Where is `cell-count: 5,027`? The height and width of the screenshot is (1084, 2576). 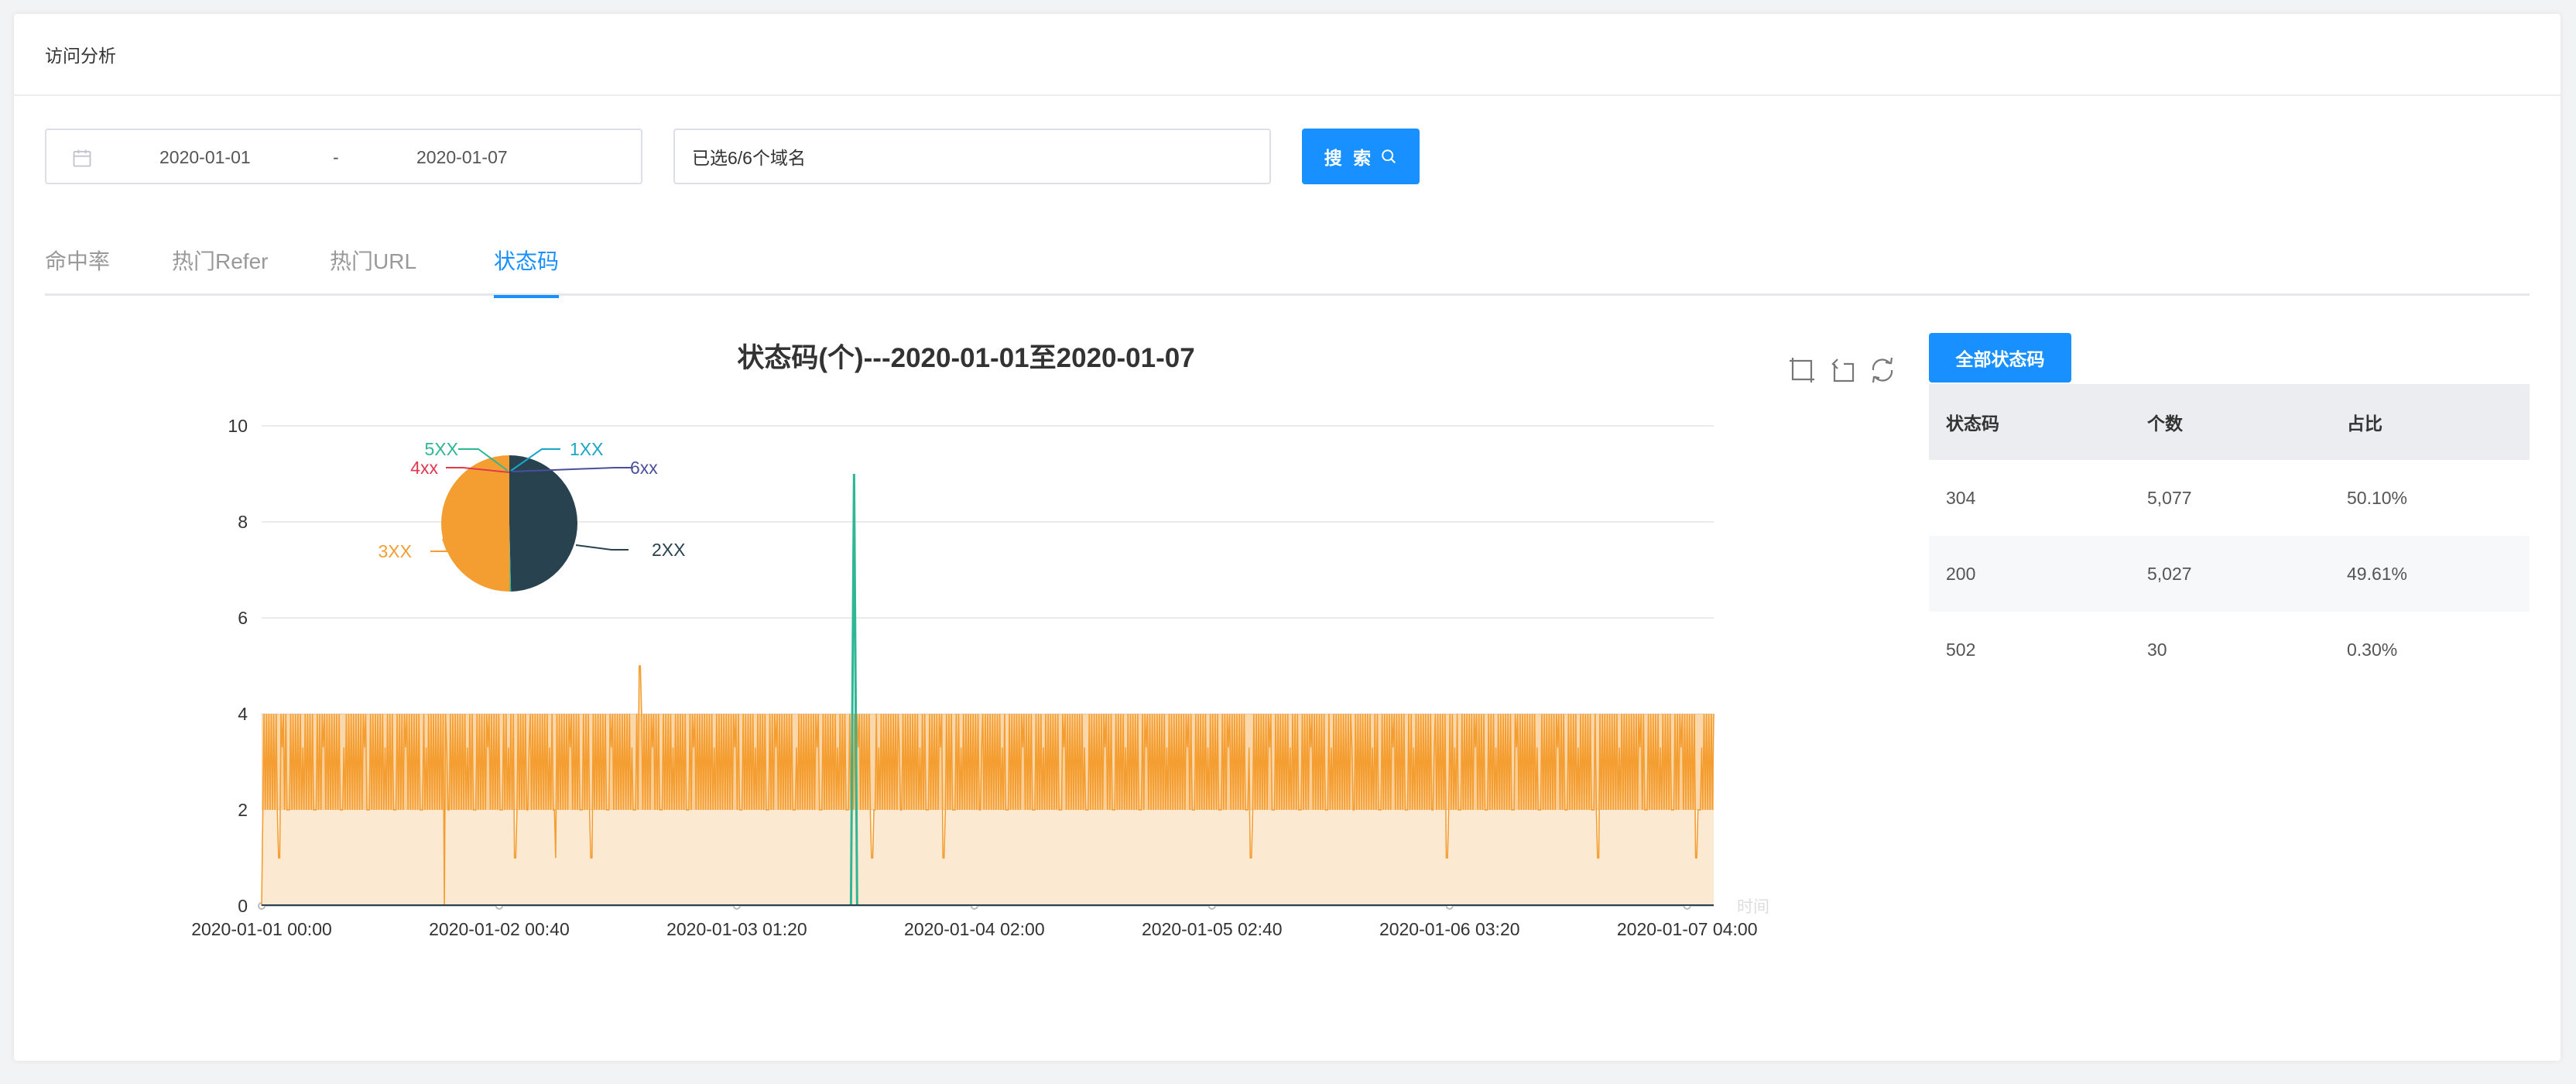
cell-count: 5,027 is located at coordinates (2169, 573).